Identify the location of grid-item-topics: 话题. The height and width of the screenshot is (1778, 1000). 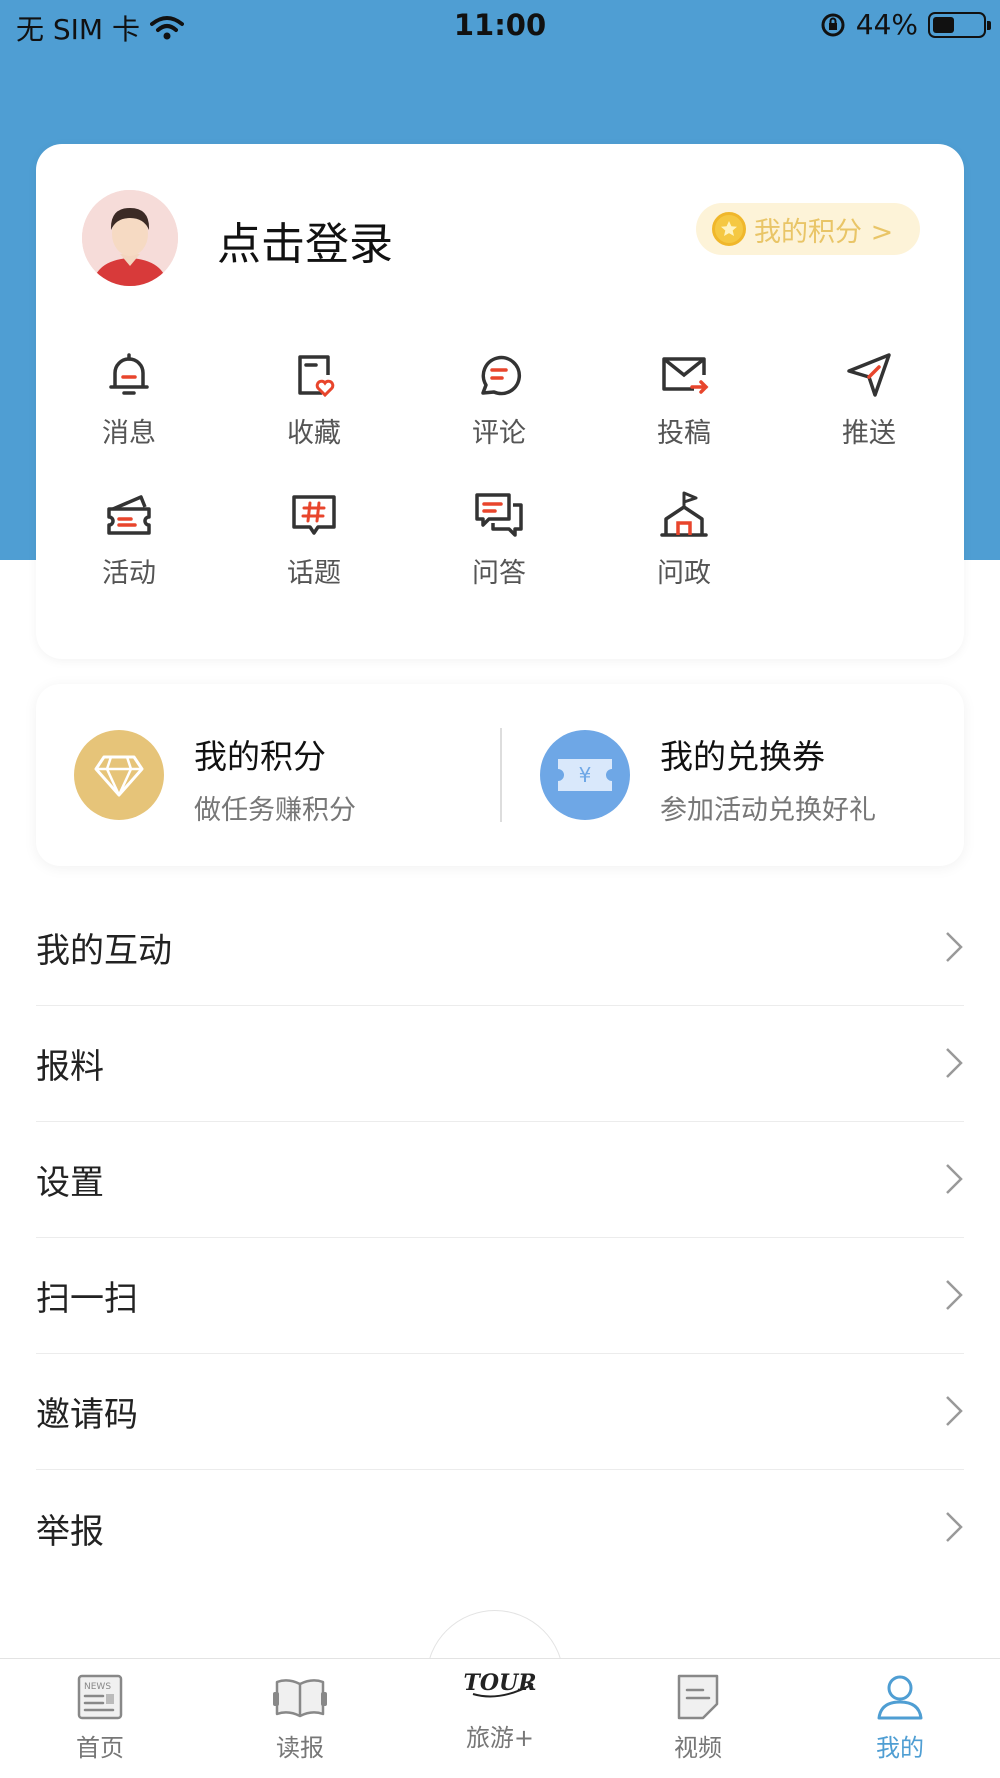
(314, 544).